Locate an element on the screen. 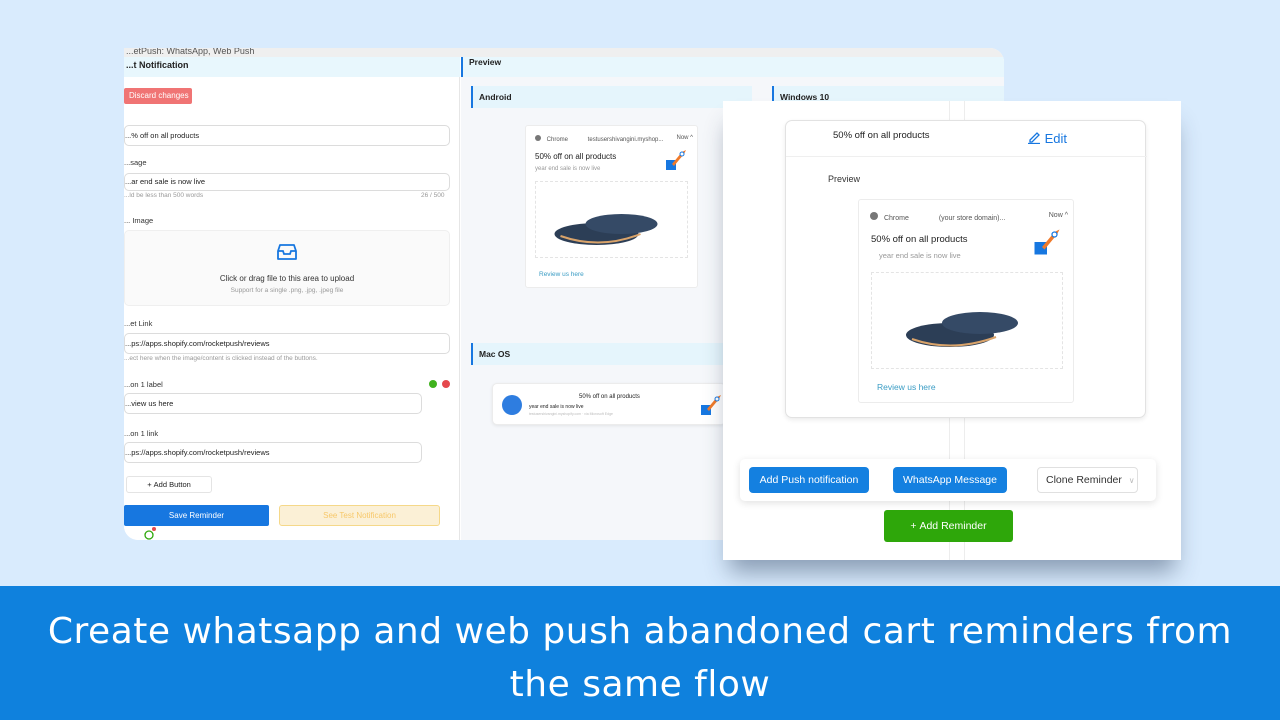 This screenshot has width=1280, height=720. image-label: ... Image is located at coordinates (139, 220).